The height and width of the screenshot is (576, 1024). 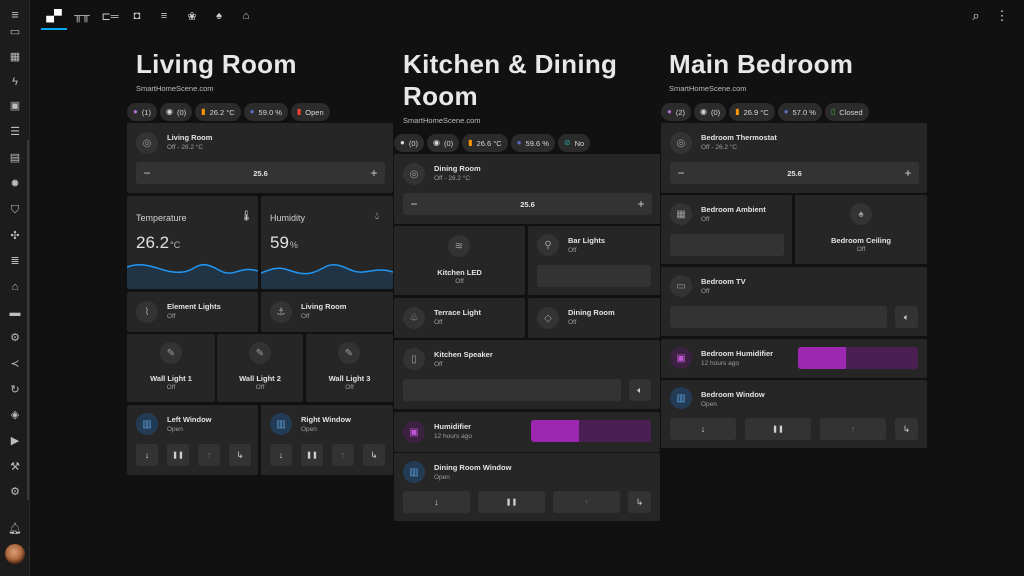 What do you see at coordinates (15, 132) in the screenshot?
I see `list-icon: ☰` at bounding box center [15, 132].